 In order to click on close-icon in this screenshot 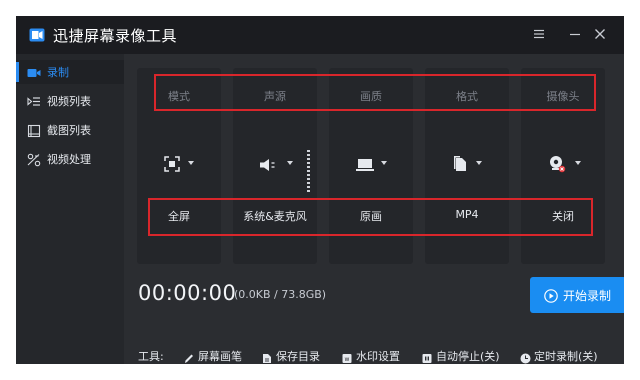, I will do `click(600, 34)`.